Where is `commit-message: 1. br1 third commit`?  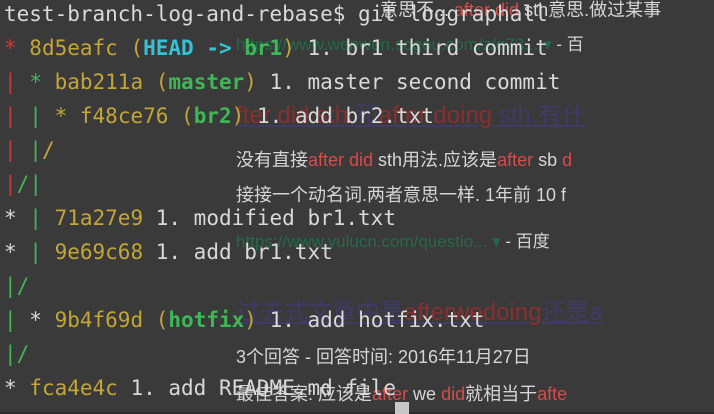 commit-message: 1. br1 third commit is located at coordinates (421, 48).